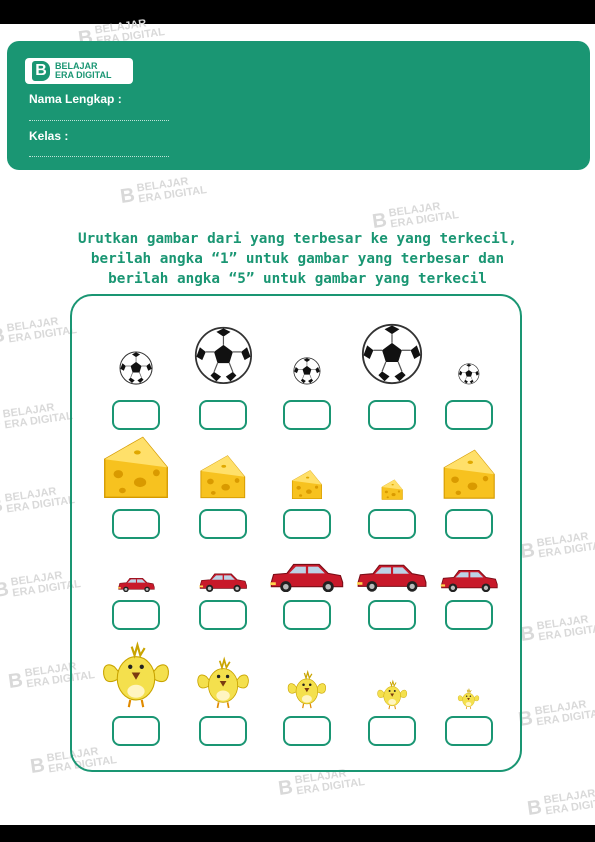 The height and width of the screenshot is (842, 595). Describe the element at coordinates (49, 136) in the screenshot. I see `class-label: Kelas :` at that location.